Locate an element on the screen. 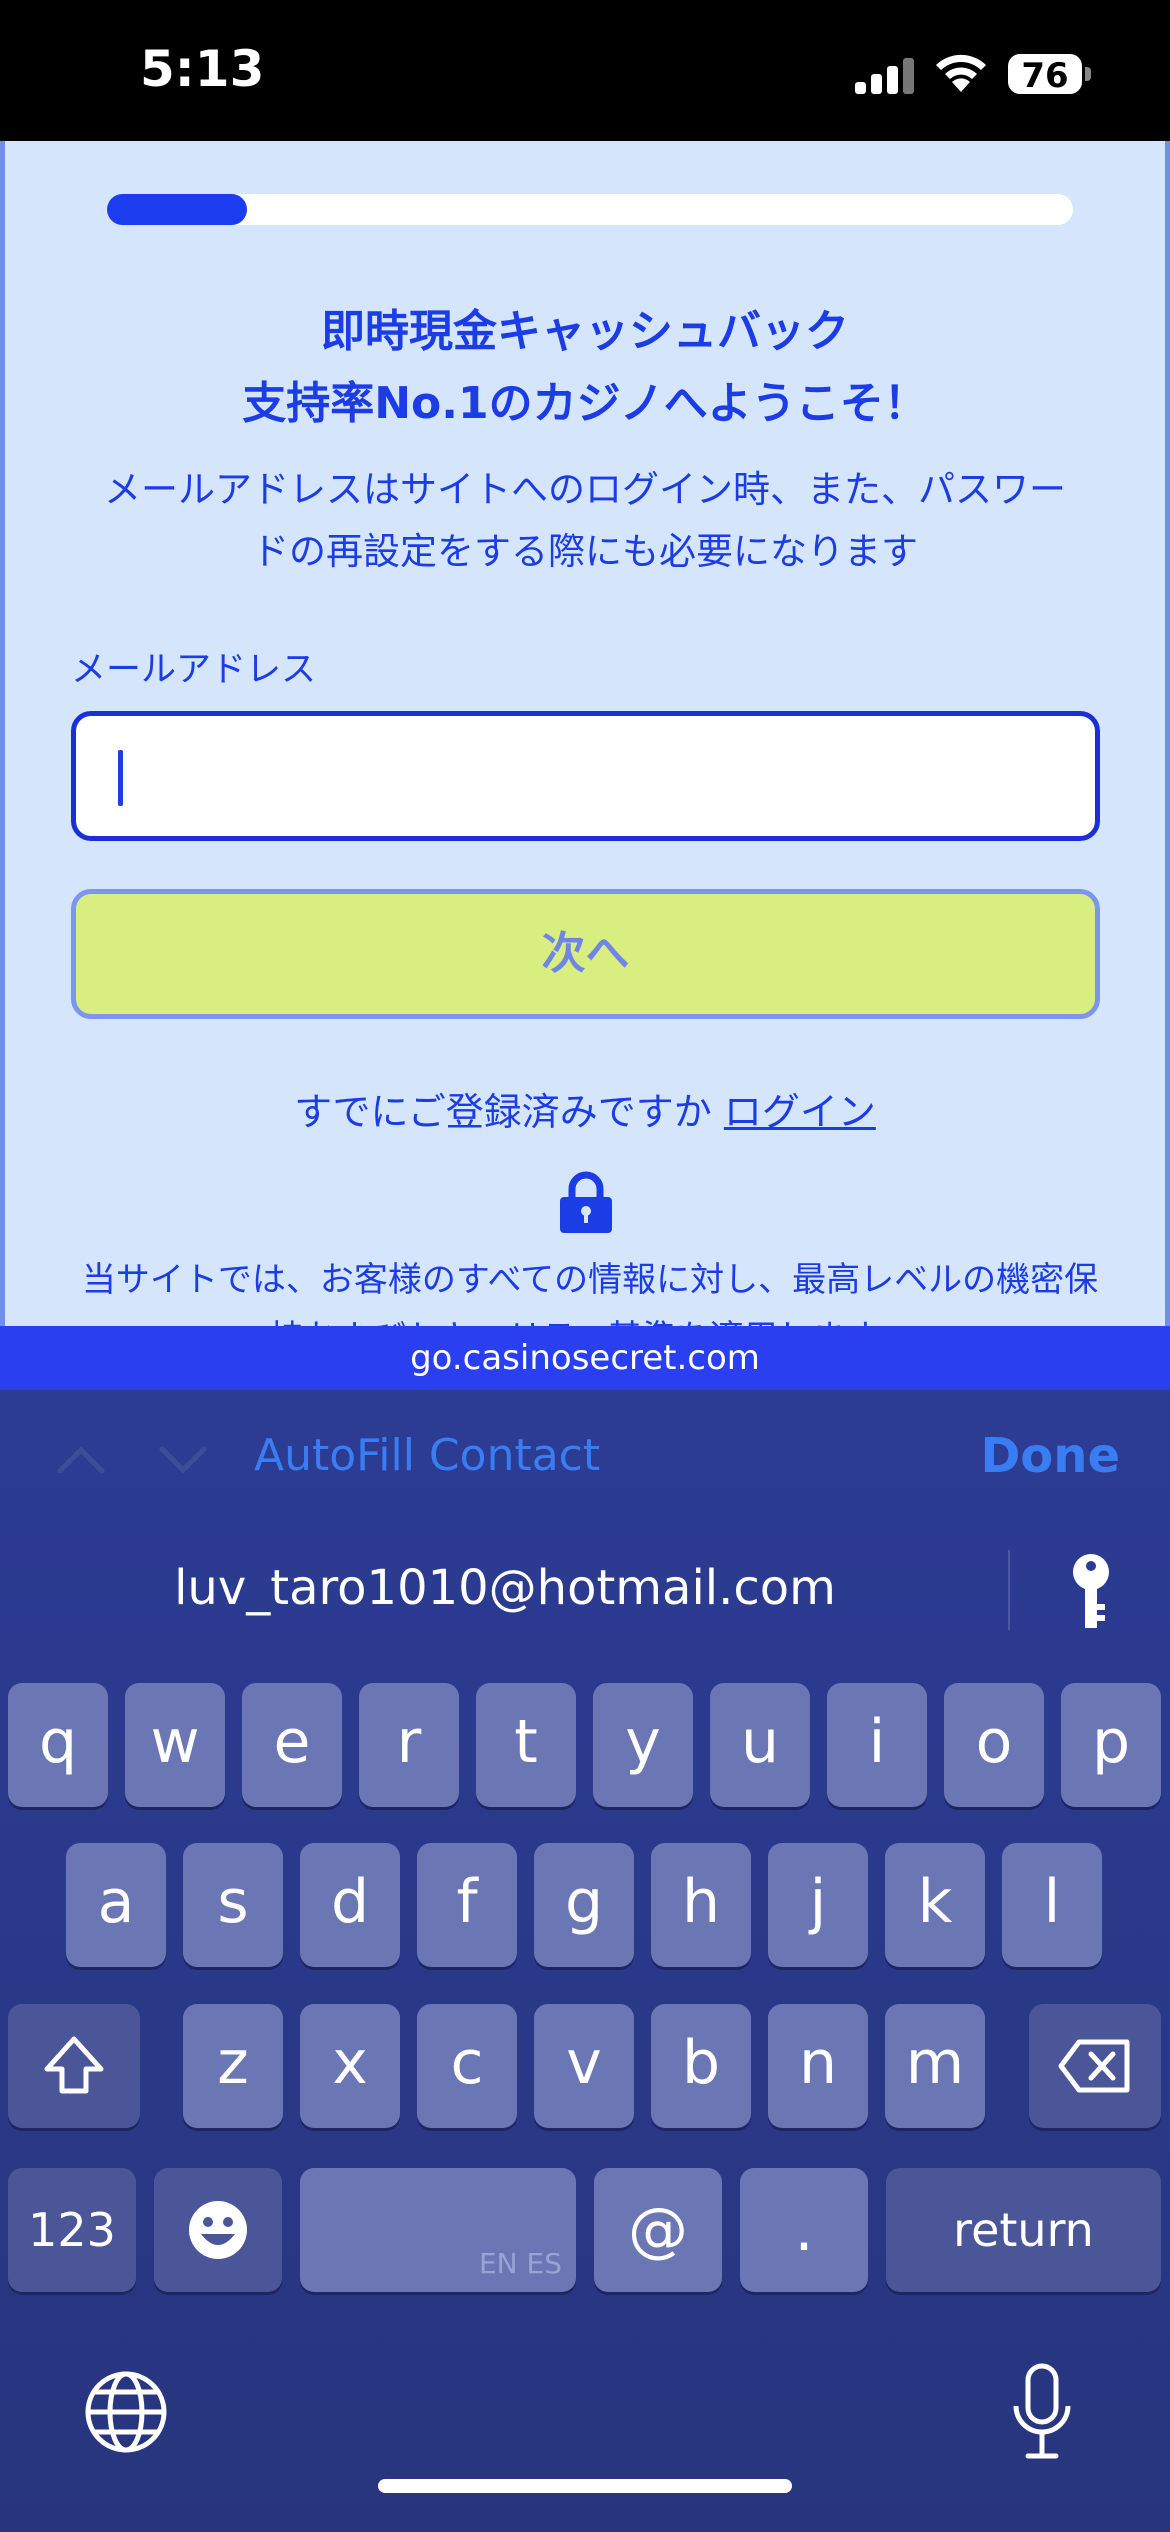 This screenshot has height=2532, width=1170. security-line-2: 持およびセキュリティ基準を適用します。 is located at coordinates (590, 1317).